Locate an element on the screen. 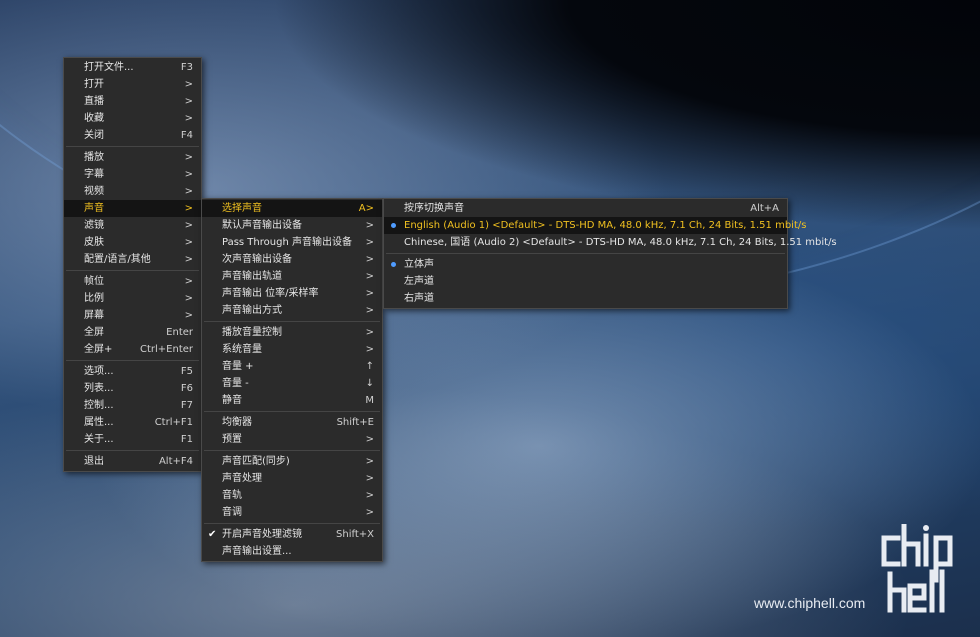  radio-selected-icon is located at coordinates (393, 264).